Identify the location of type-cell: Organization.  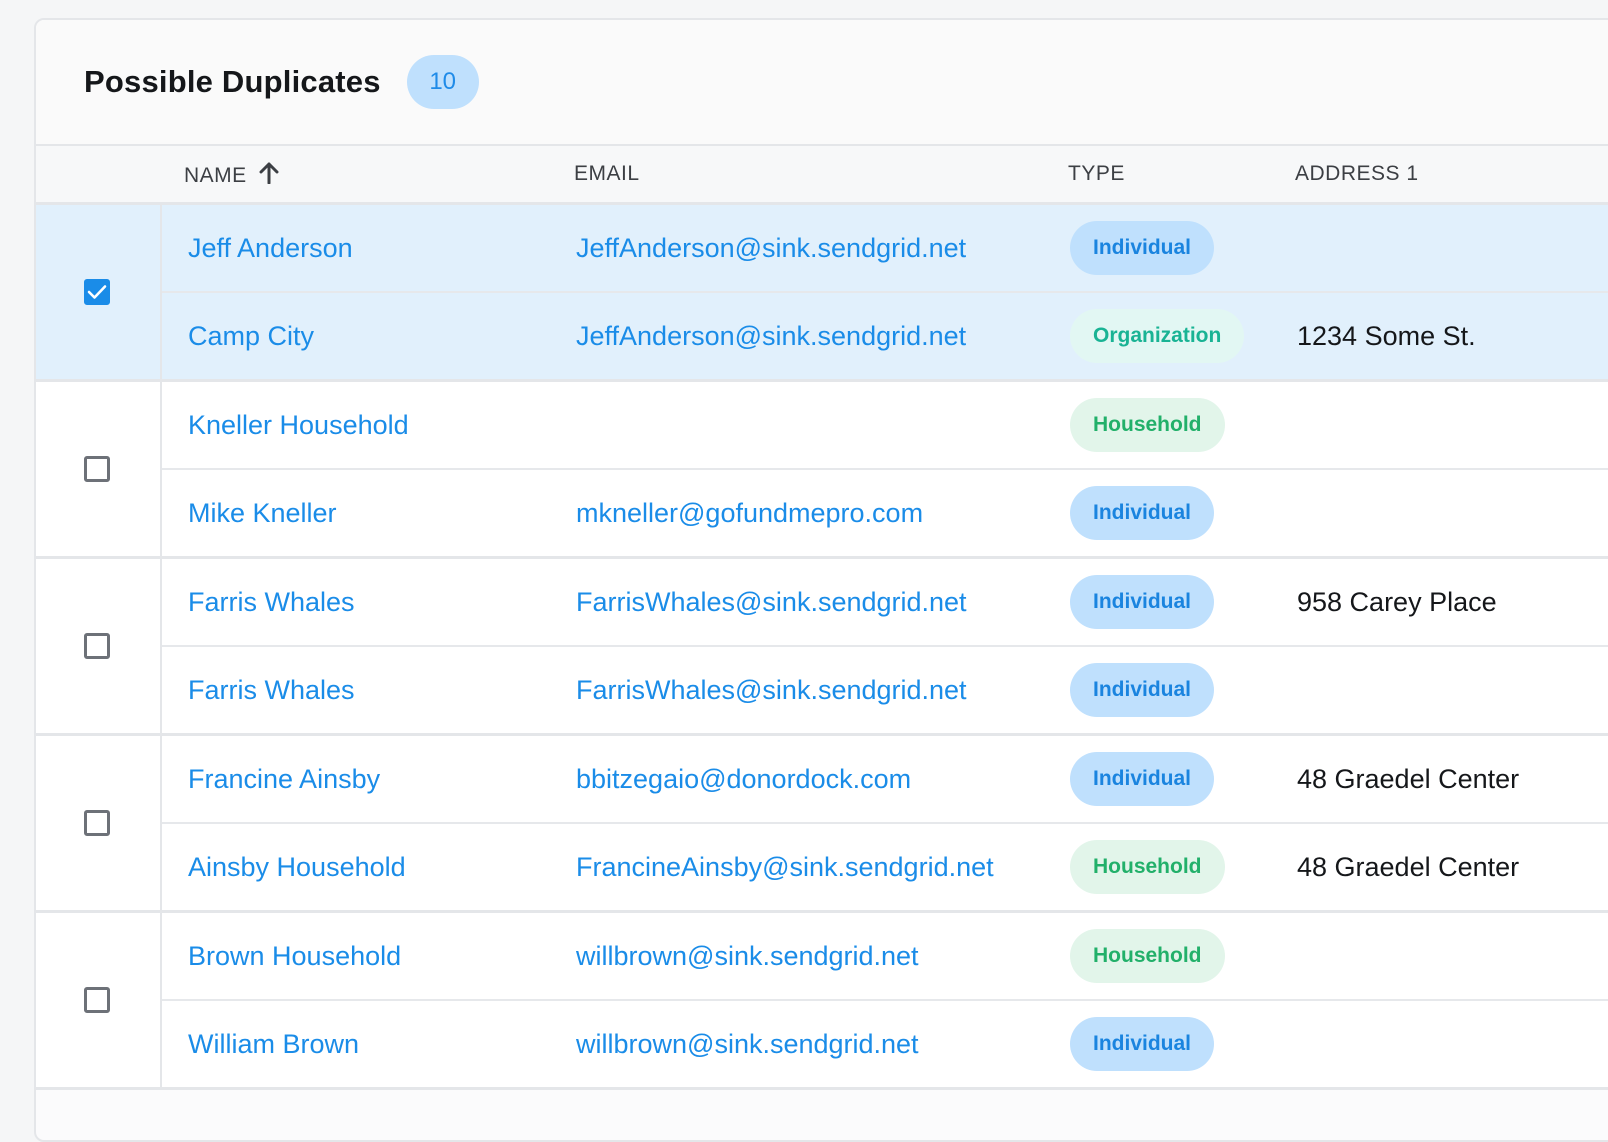
(1157, 336).